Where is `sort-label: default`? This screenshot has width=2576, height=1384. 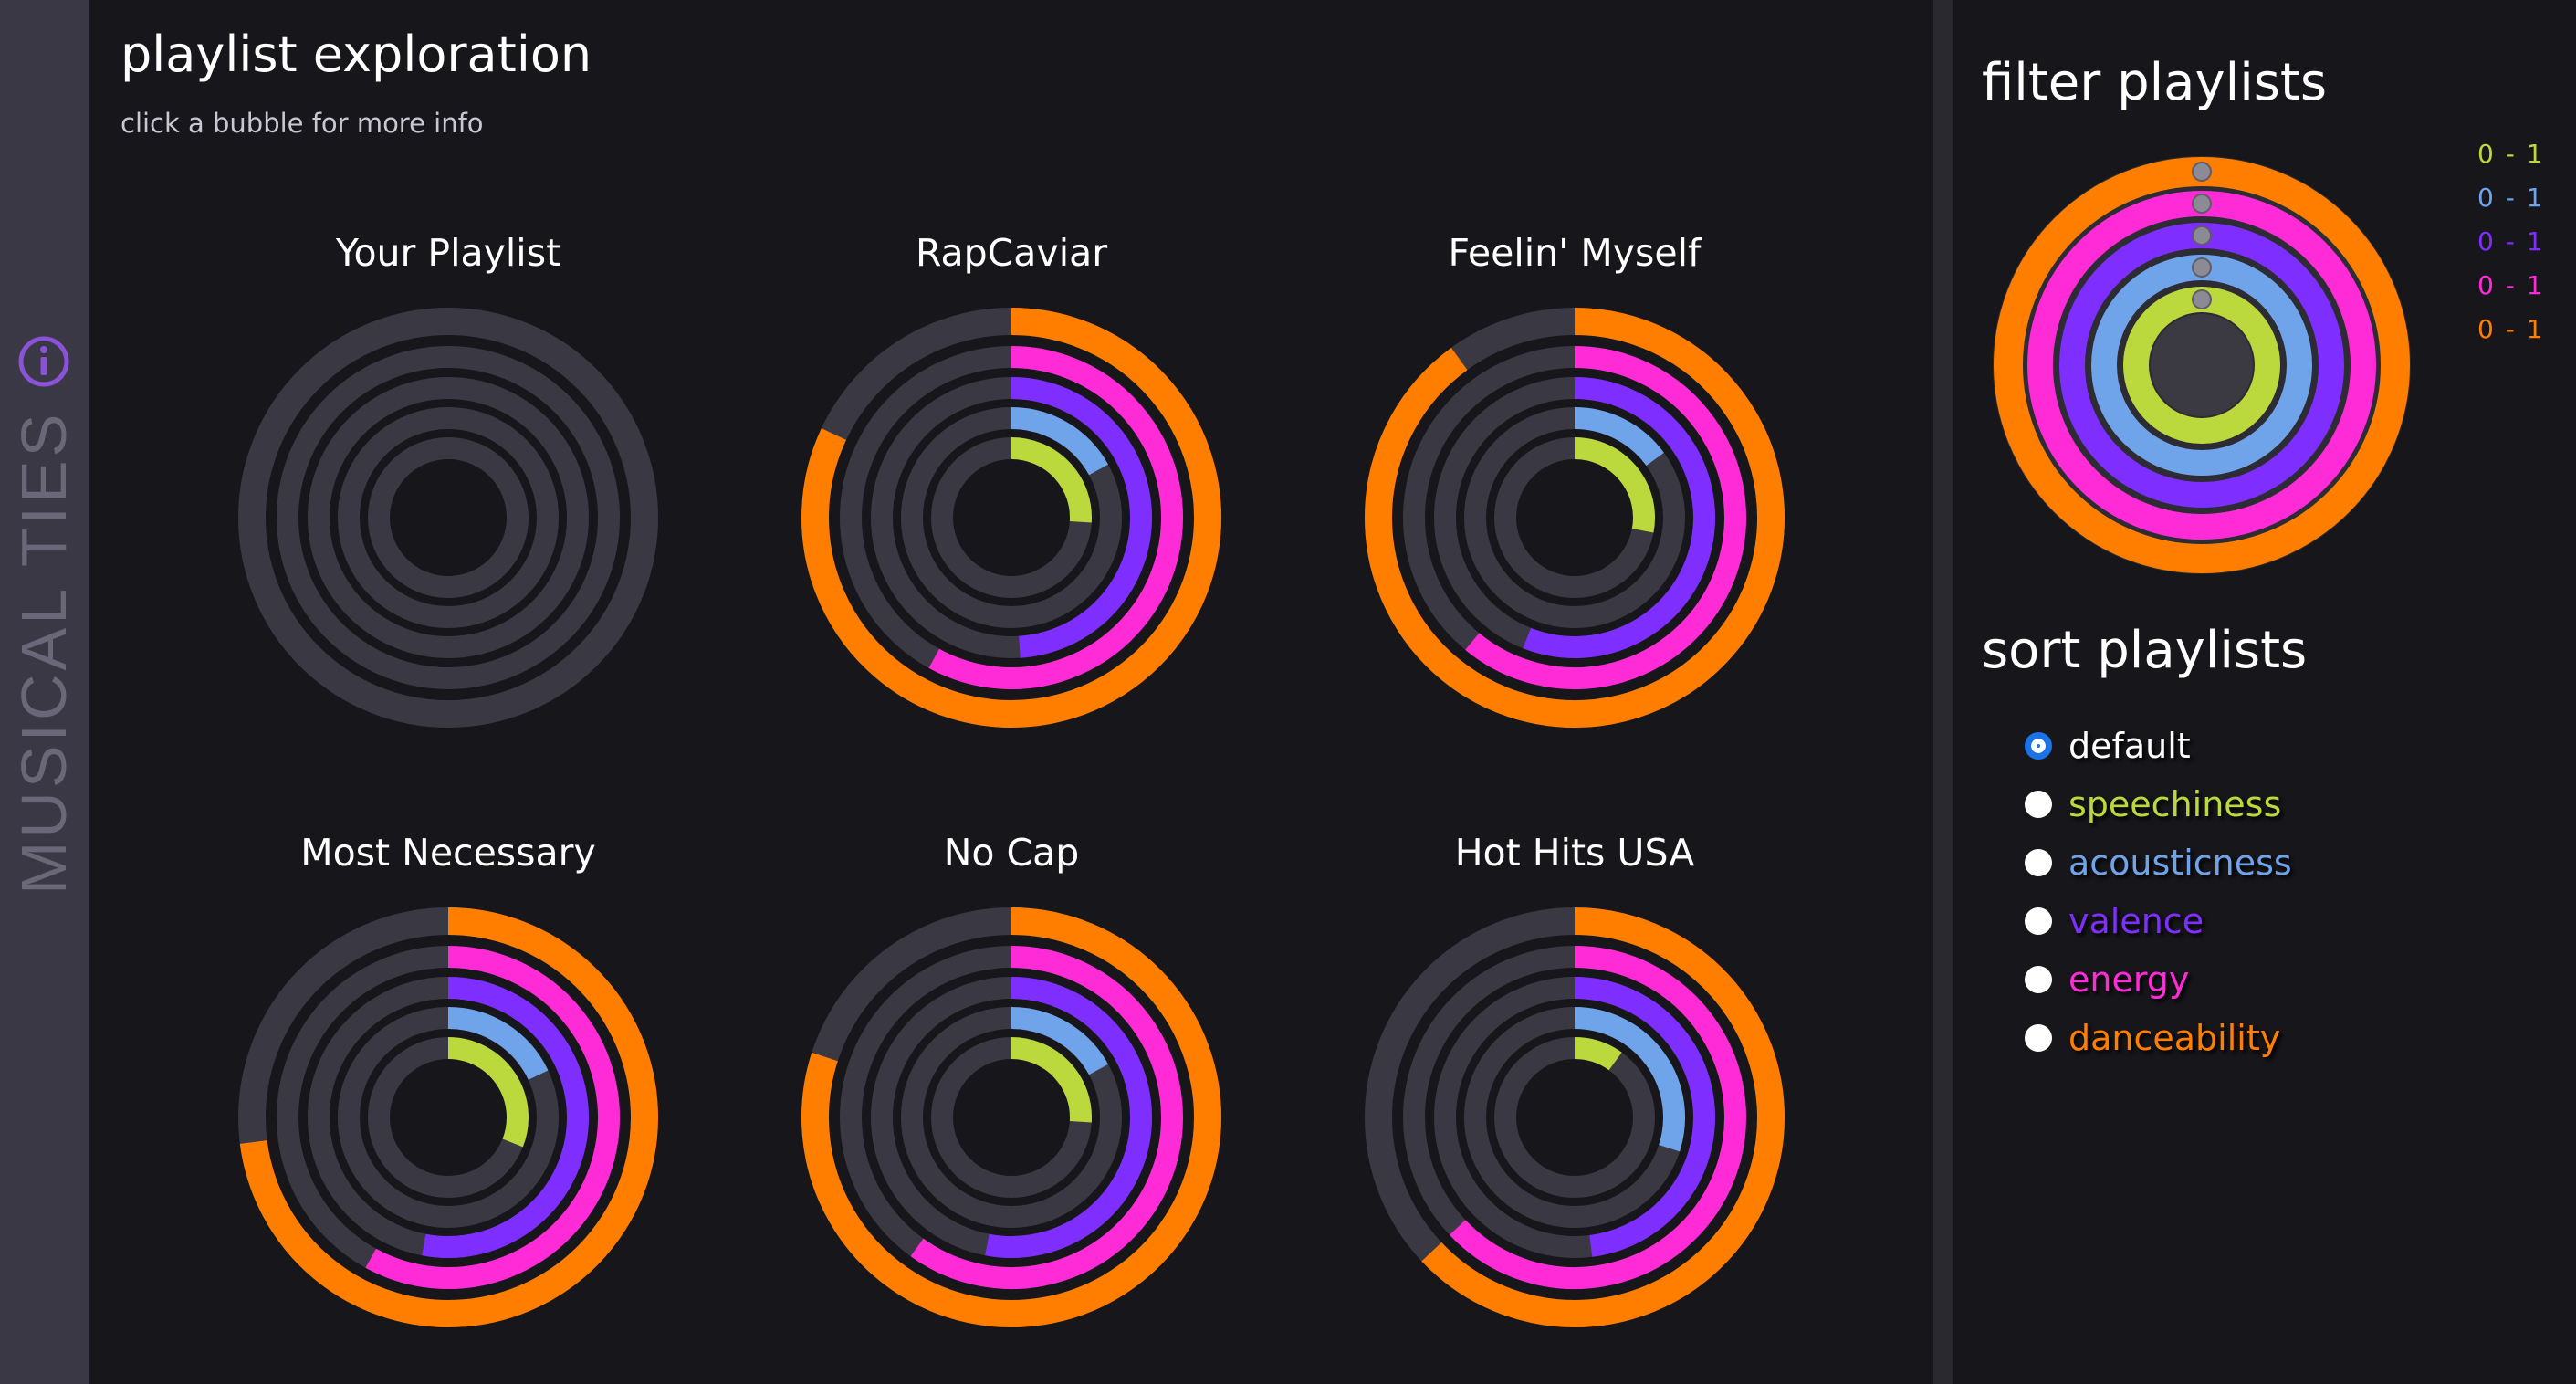
sort-label: default is located at coordinates (2129, 746).